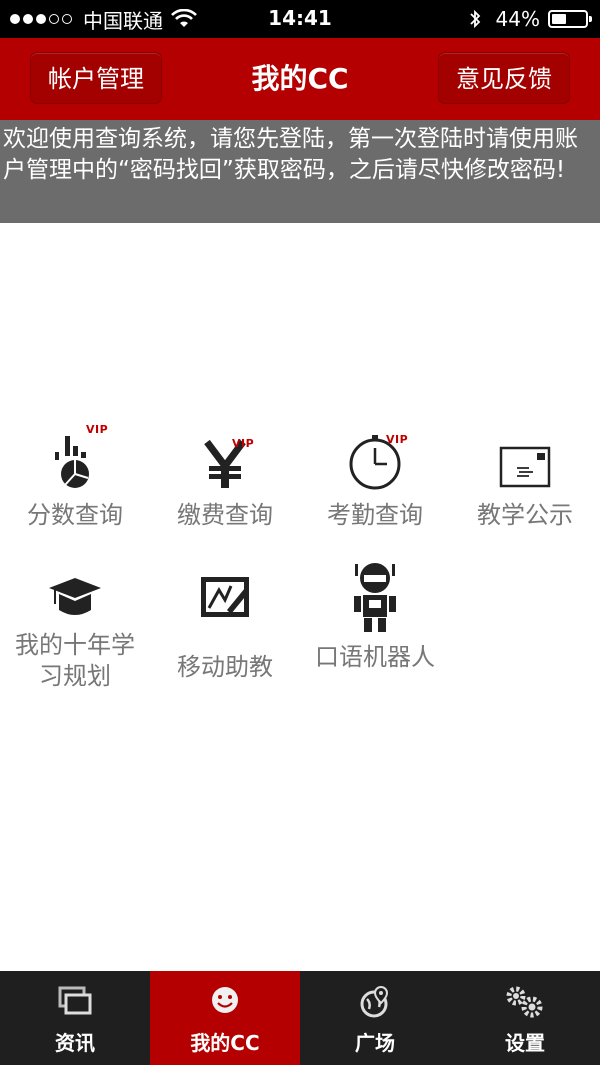  I want to click on tab-label: 广场, so click(375, 1043).